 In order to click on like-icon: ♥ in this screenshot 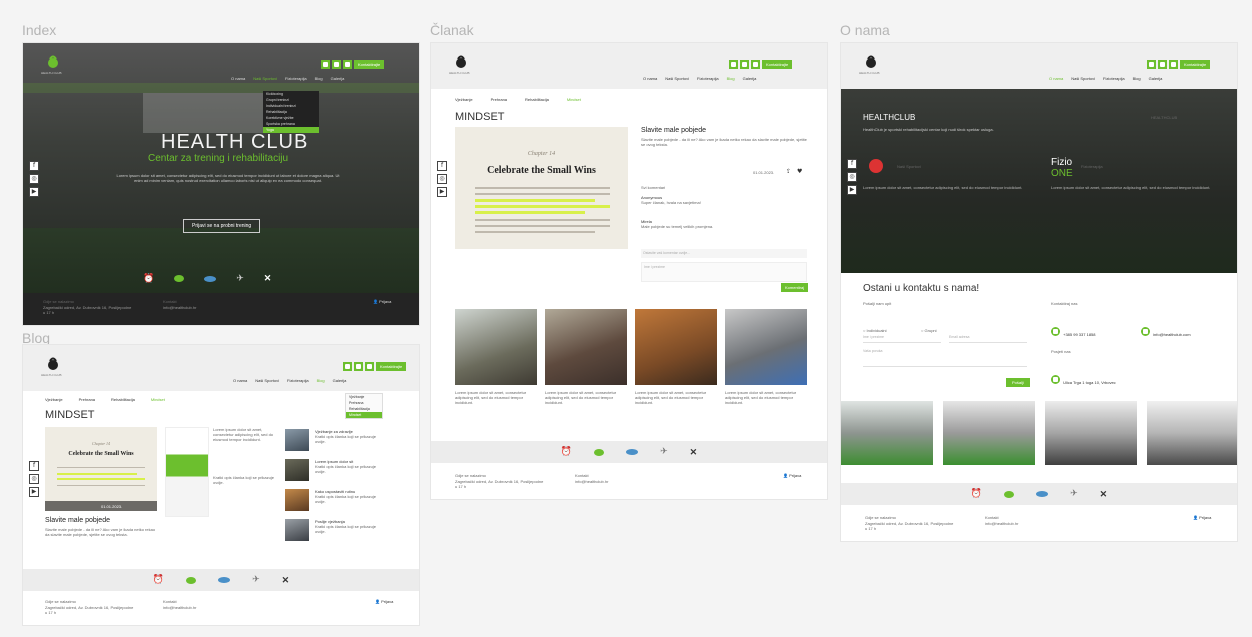, I will do `click(799, 171)`.